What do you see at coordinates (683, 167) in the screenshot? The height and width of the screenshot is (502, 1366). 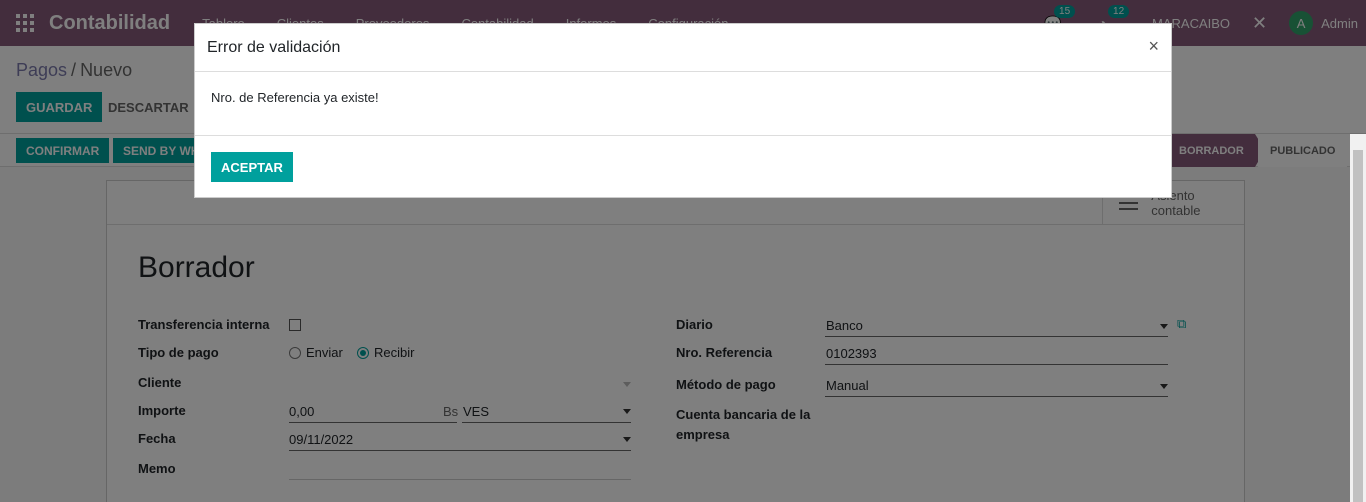 I see `modal-footer: ACEPTAR` at bounding box center [683, 167].